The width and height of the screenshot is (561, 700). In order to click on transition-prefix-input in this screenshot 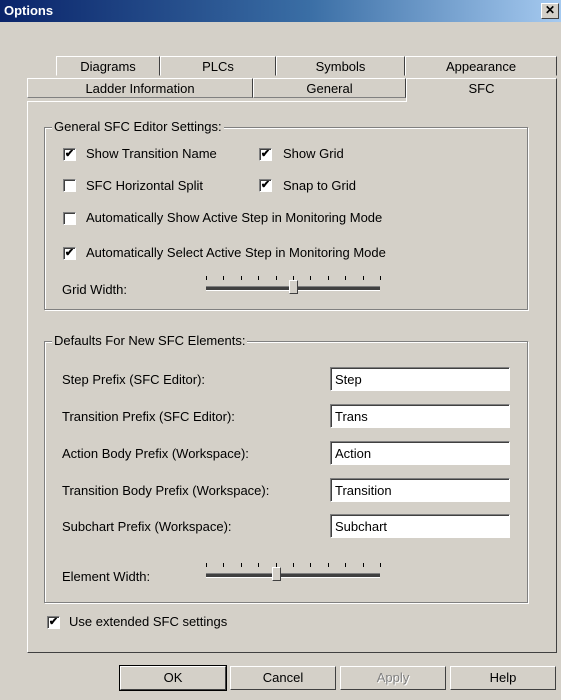, I will do `click(420, 416)`.